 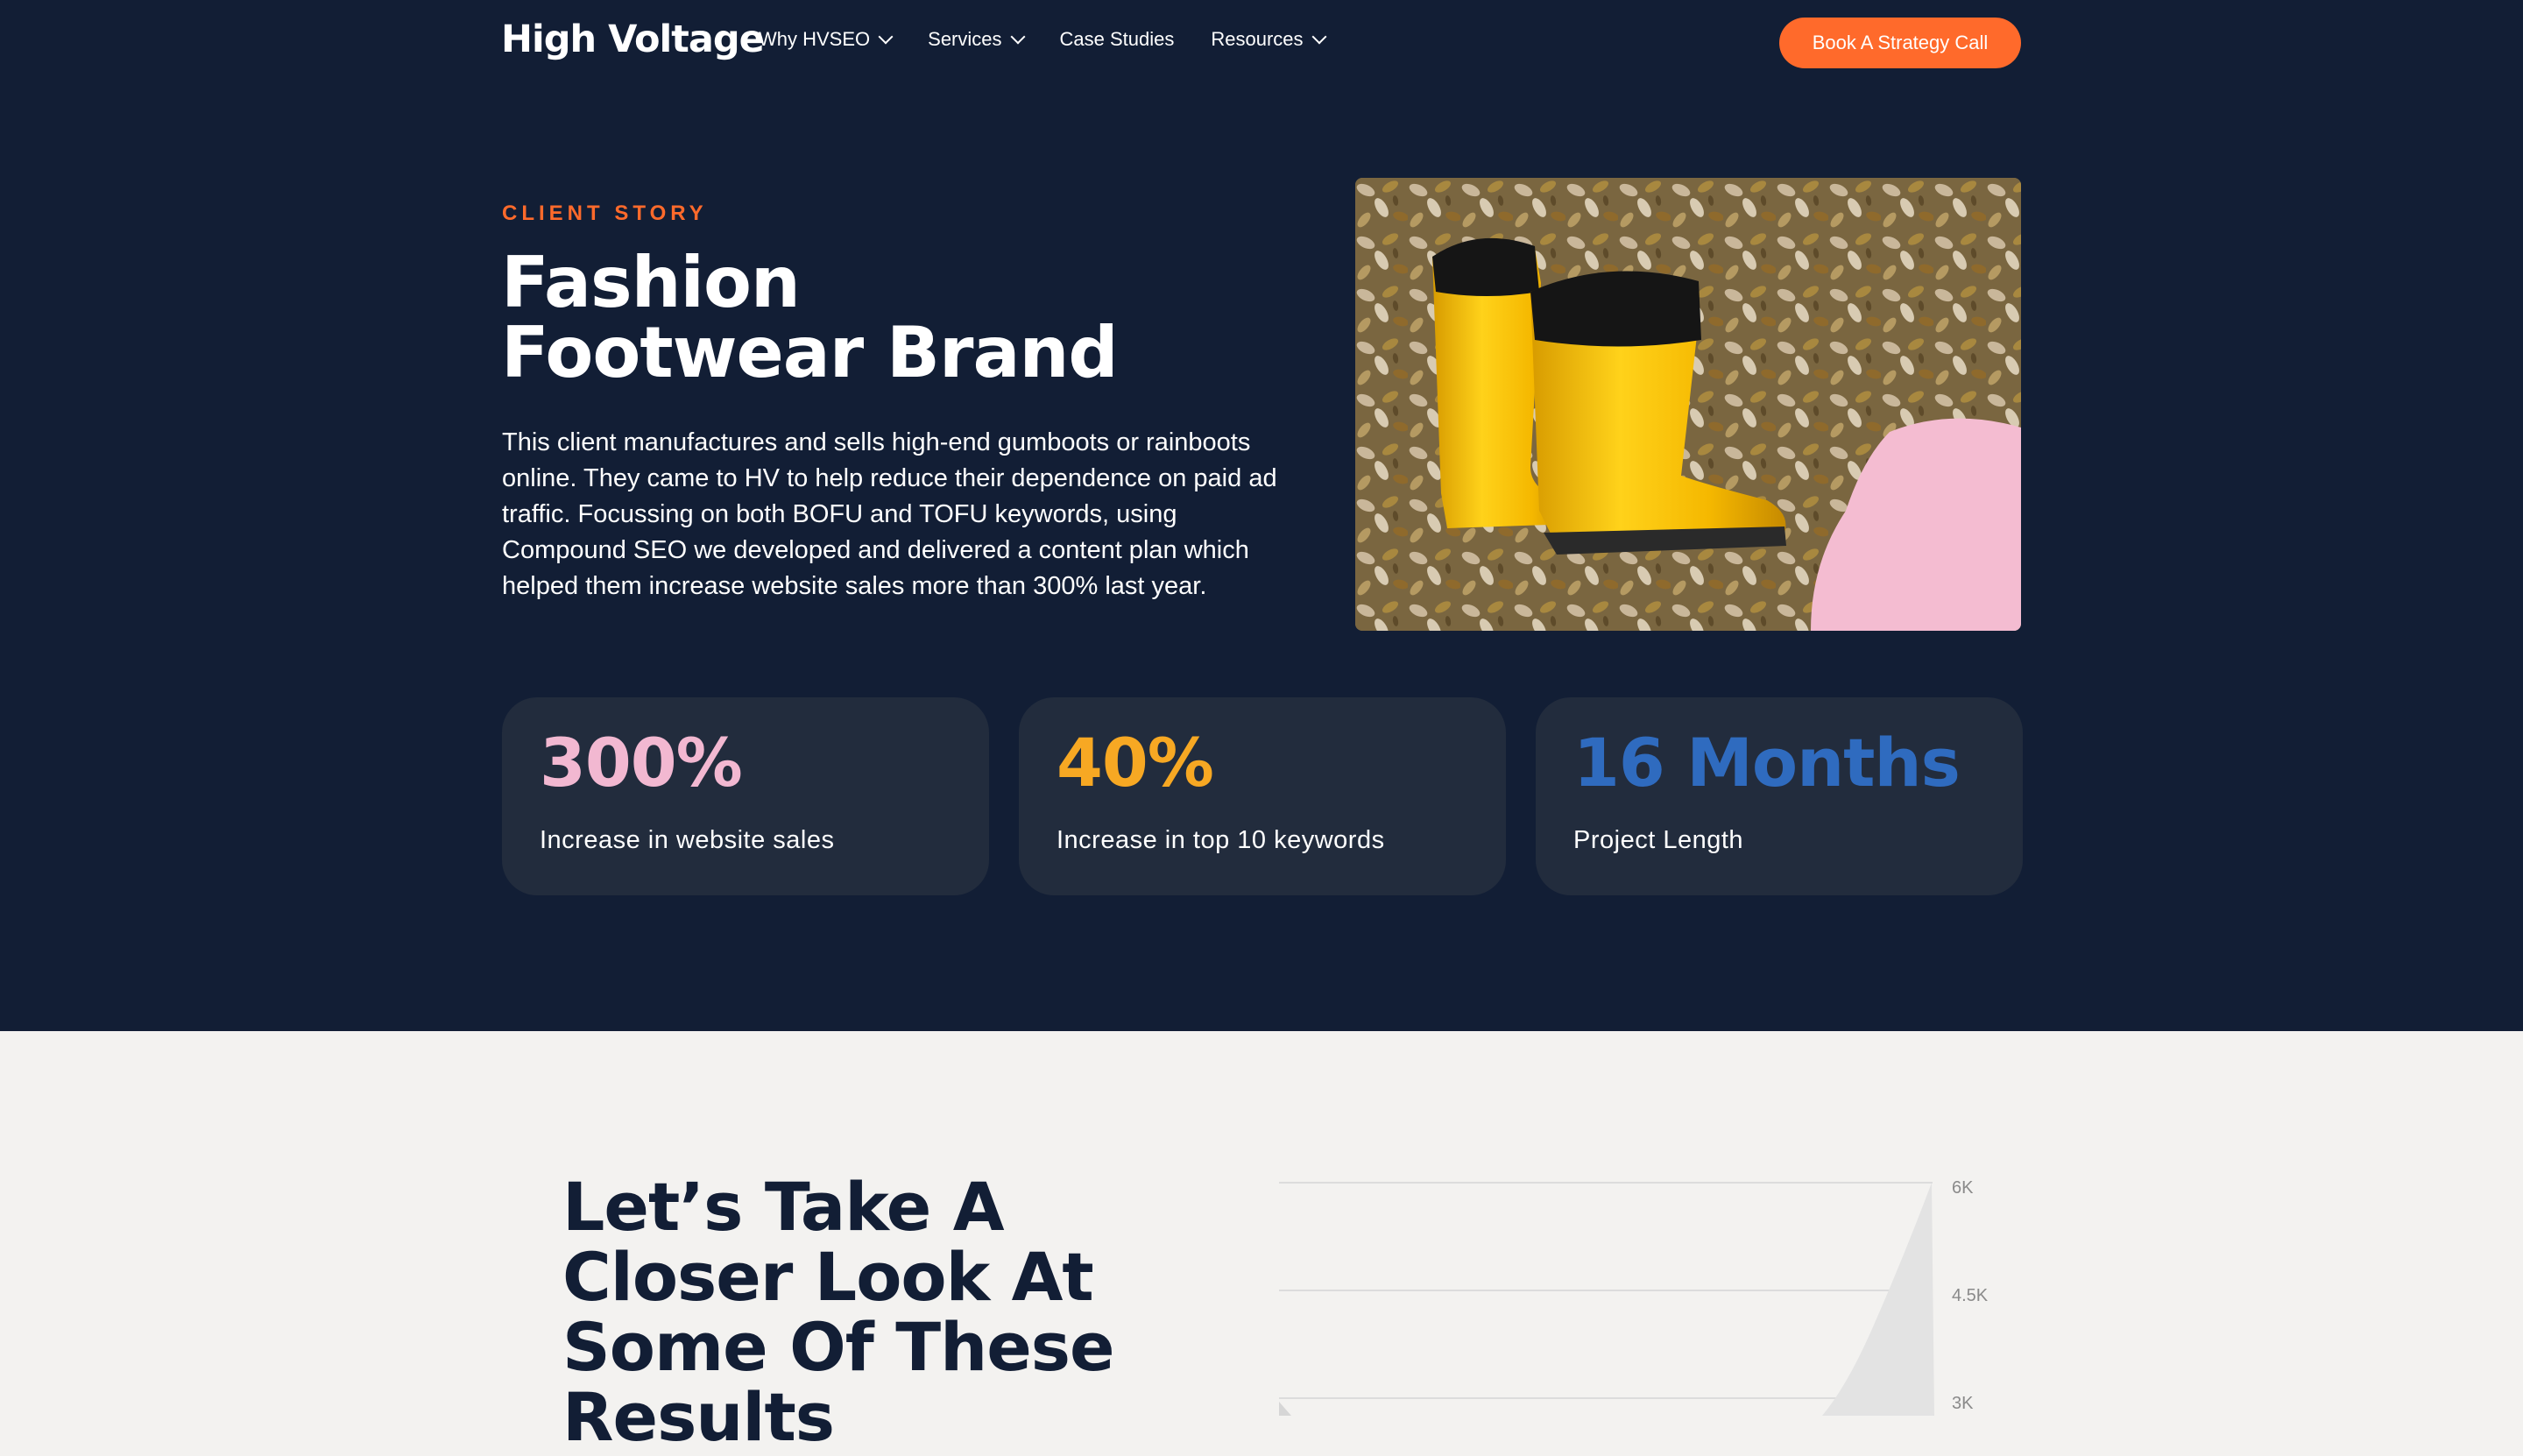 I want to click on stat-label: Increase in website sales, so click(x=687, y=840).